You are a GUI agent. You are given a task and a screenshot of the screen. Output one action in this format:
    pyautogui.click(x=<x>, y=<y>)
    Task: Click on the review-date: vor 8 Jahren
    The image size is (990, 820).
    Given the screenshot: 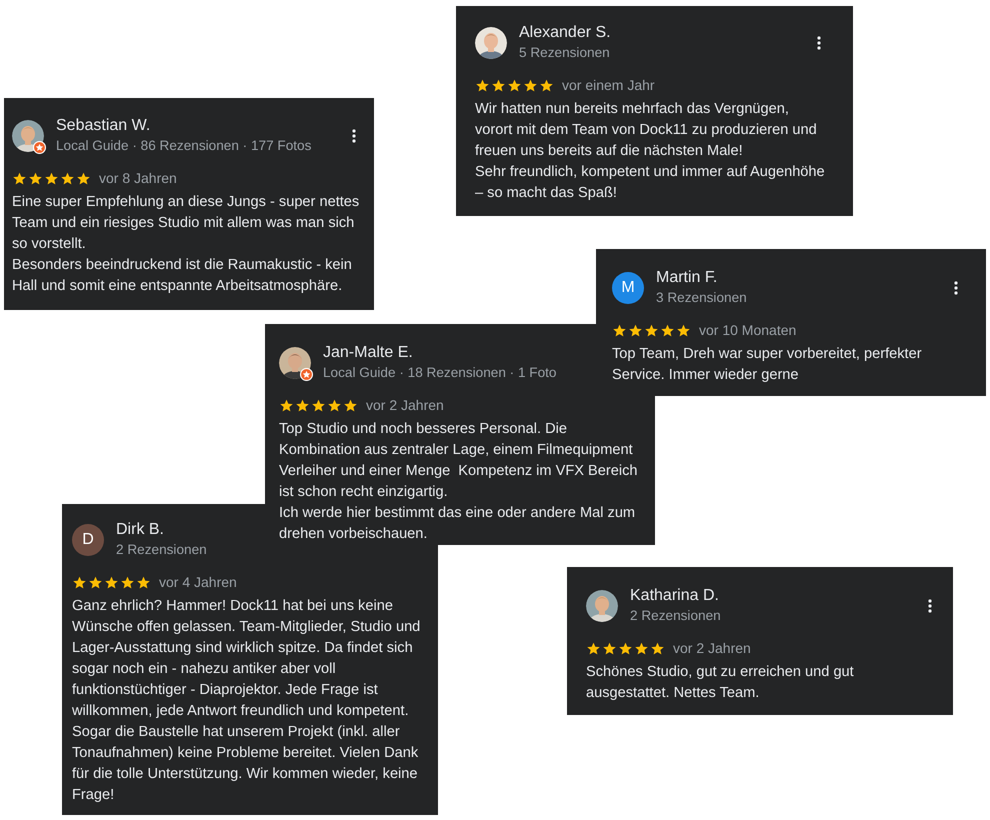 What is the action you would take?
    pyautogui.click(x=138, y=178)
    